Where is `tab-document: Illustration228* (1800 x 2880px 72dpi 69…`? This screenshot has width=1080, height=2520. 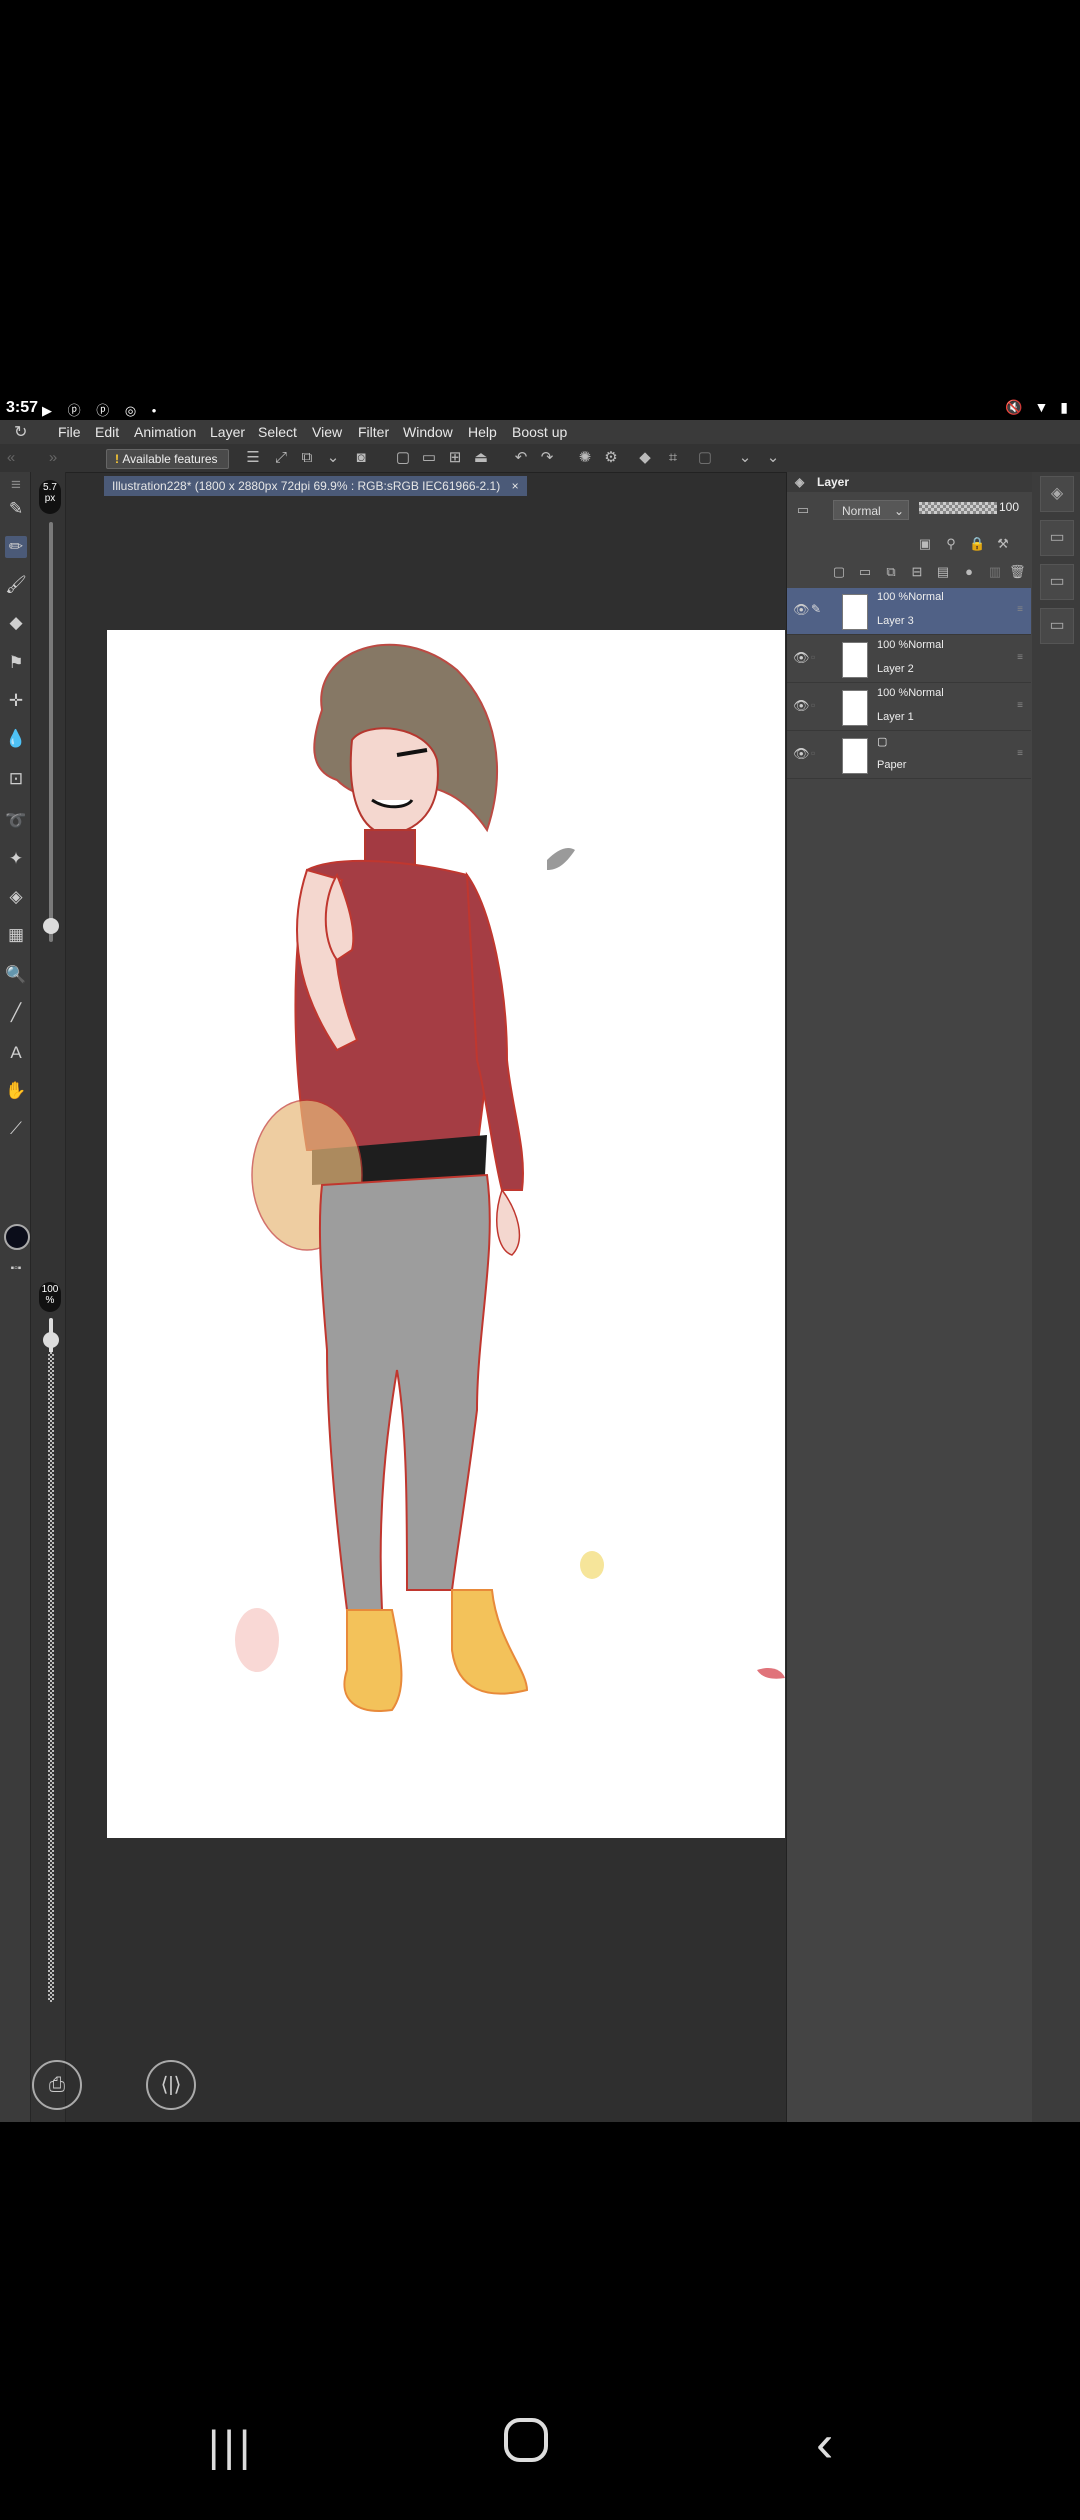 tab-document: Illustration228* (1800 x 2880px 72dpi 69… is located at coordinates (315, 486).